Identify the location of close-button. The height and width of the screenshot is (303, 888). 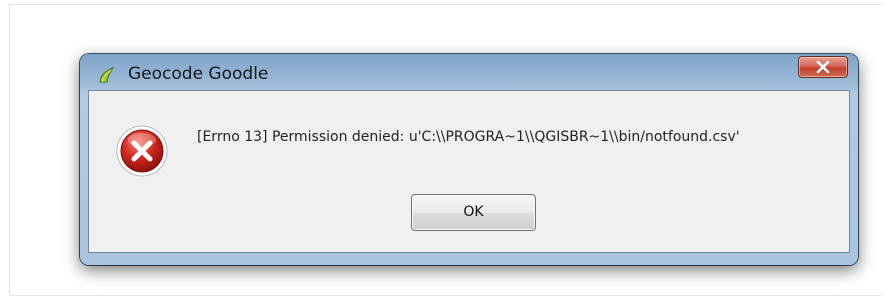
(823, 67).